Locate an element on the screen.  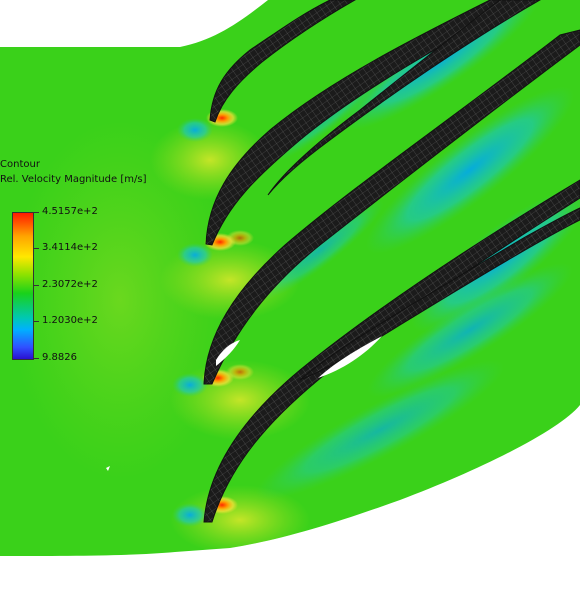
tick-label: 3.4114e+2 is located at coordinates (70, 247).